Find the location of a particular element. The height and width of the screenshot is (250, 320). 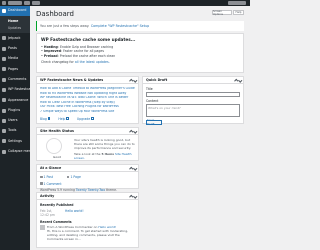

quick-draft-header: Quick Draft is located at coordinates (193, 80).